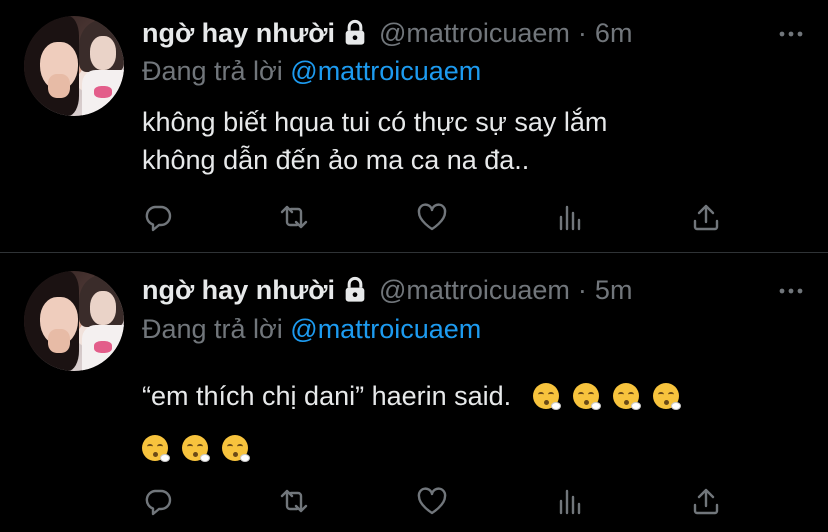 The width and height of the screenshot is (828, 532). I want to click on tweet-text-line: “em thích chị dani” haerin said., so click(327, 396).